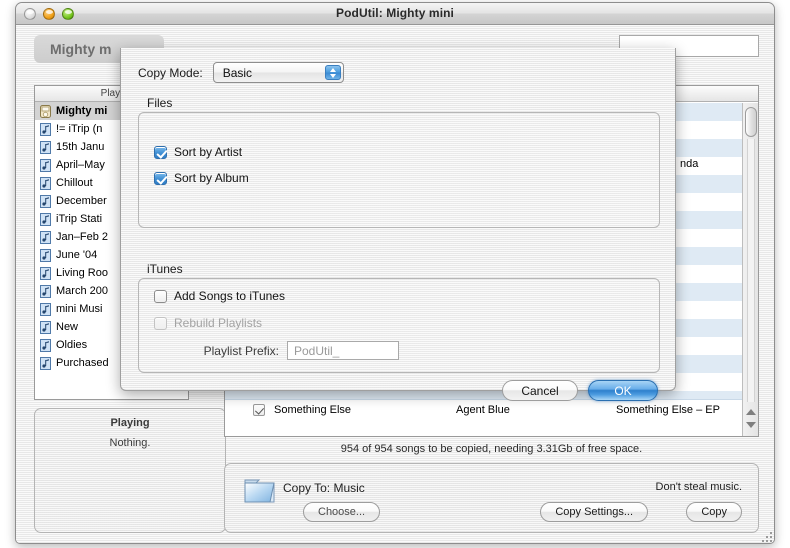 The height and width of the screenshot is (548, 790). I want to click on vertical-scrollbar, so click(750, 269).